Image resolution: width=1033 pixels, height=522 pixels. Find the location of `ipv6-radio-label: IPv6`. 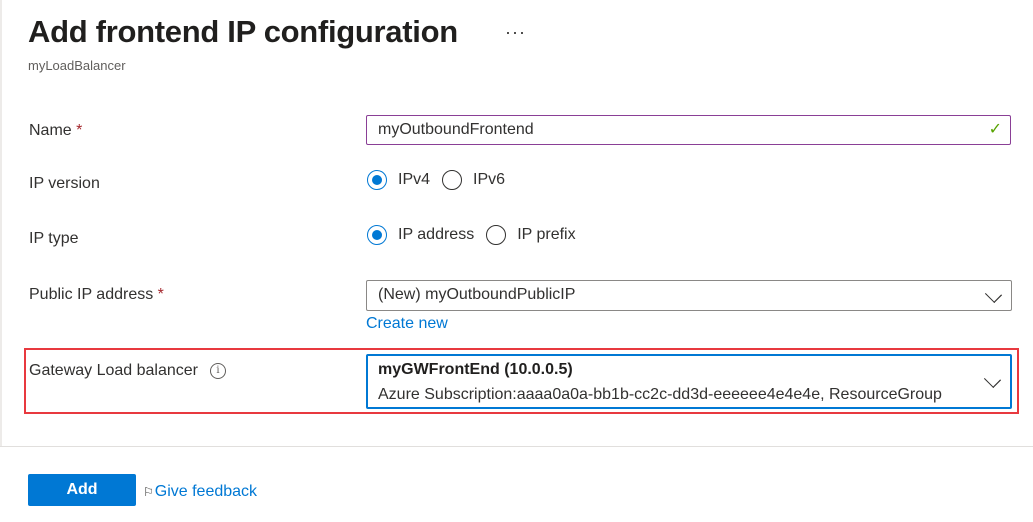

ipv6-radio-label: IPv6 is located at coordinates (489, 180).